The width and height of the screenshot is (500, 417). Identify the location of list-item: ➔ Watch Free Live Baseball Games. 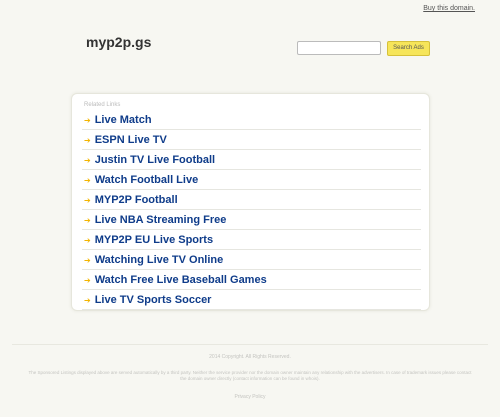
(251, 280).